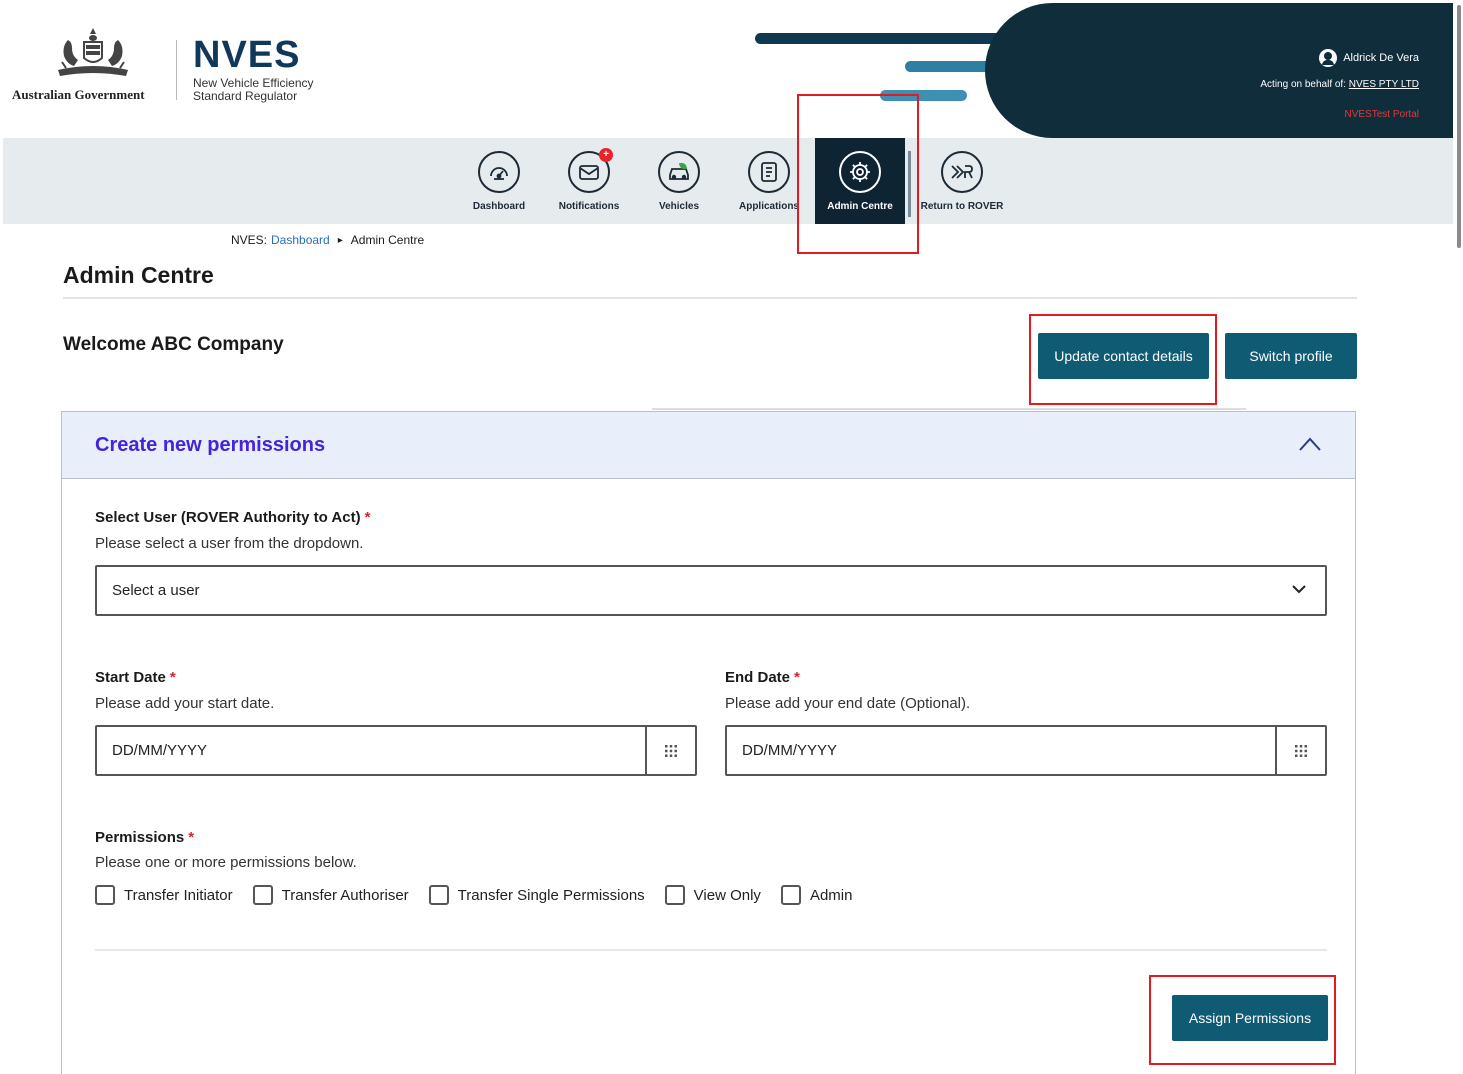 Image resolution: width=1463 pixels, height=1074 pixels. Describe the element at coordinates (589, 181) in the screenshot. I see `nav-item-notifications: + Notifications` at that location.